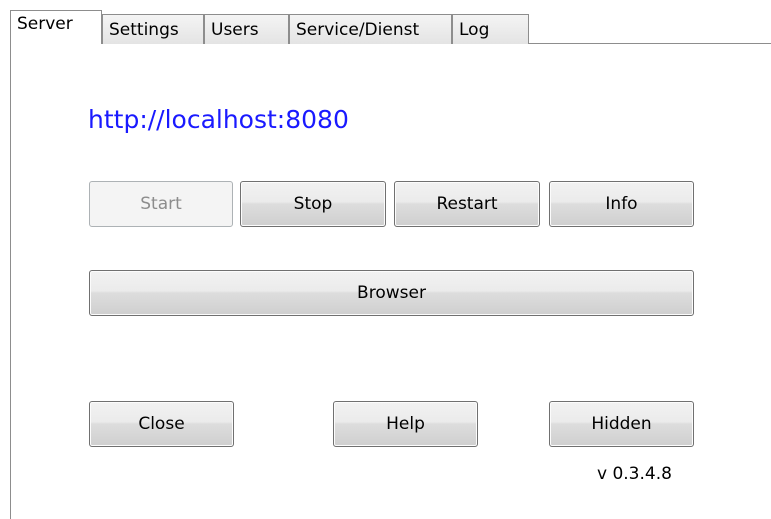 This screenshot has width=771, height=519. What do you see at coordinates (246, 29) in the screenshot?
I see `tab-users: Users` at bounding box center [246, 29].